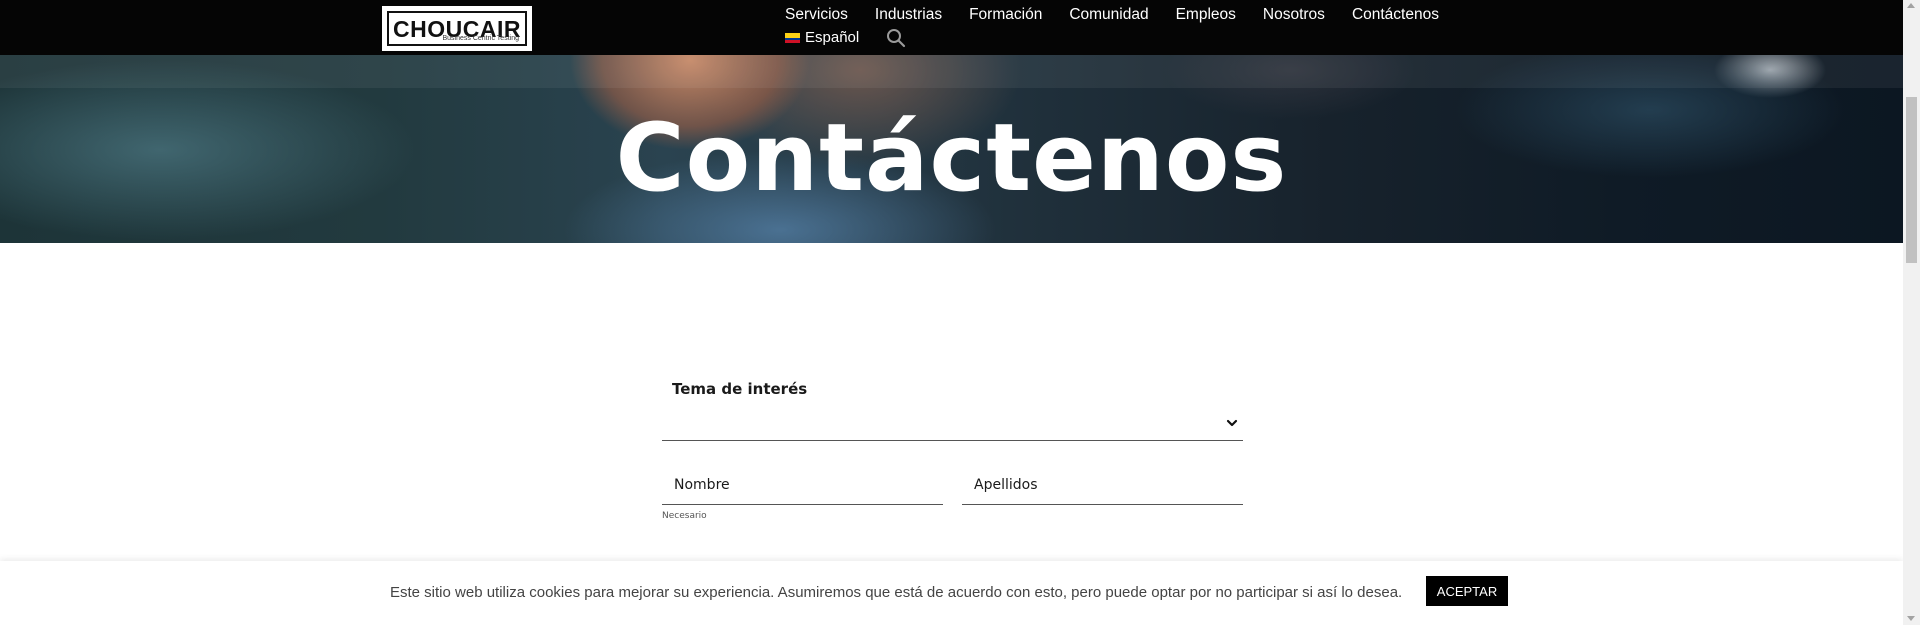 The image size is (1920, 625). What do you see at coordinates (1102, 486) in the screenshot?
I see `last-name-field: Apellidos` at bounding box center [1102, 486].